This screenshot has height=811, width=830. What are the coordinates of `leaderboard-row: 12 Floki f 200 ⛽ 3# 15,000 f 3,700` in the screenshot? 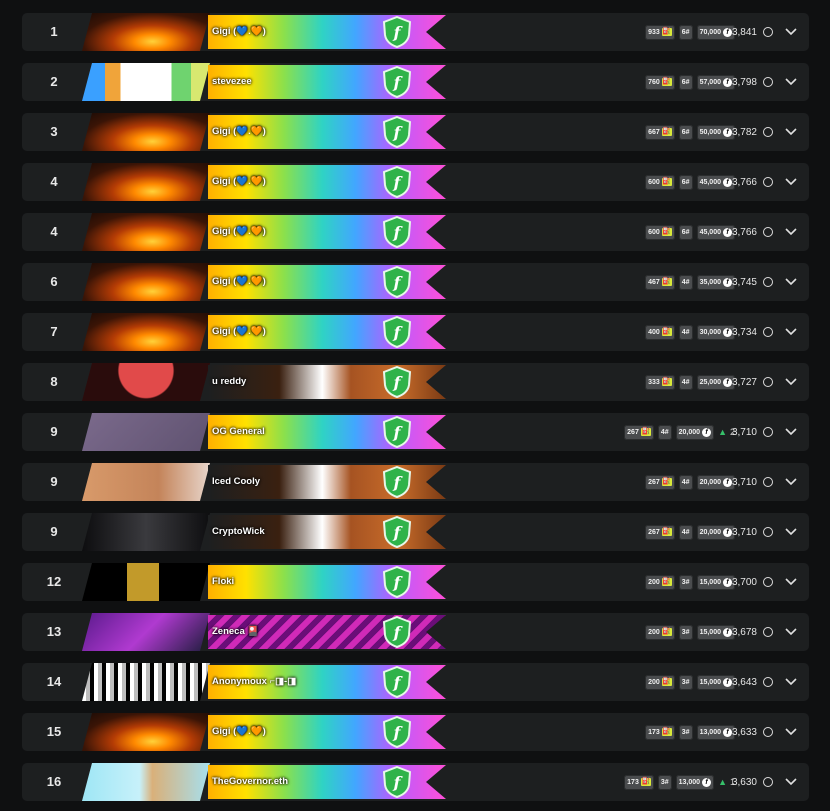 It's located at (415, 582).